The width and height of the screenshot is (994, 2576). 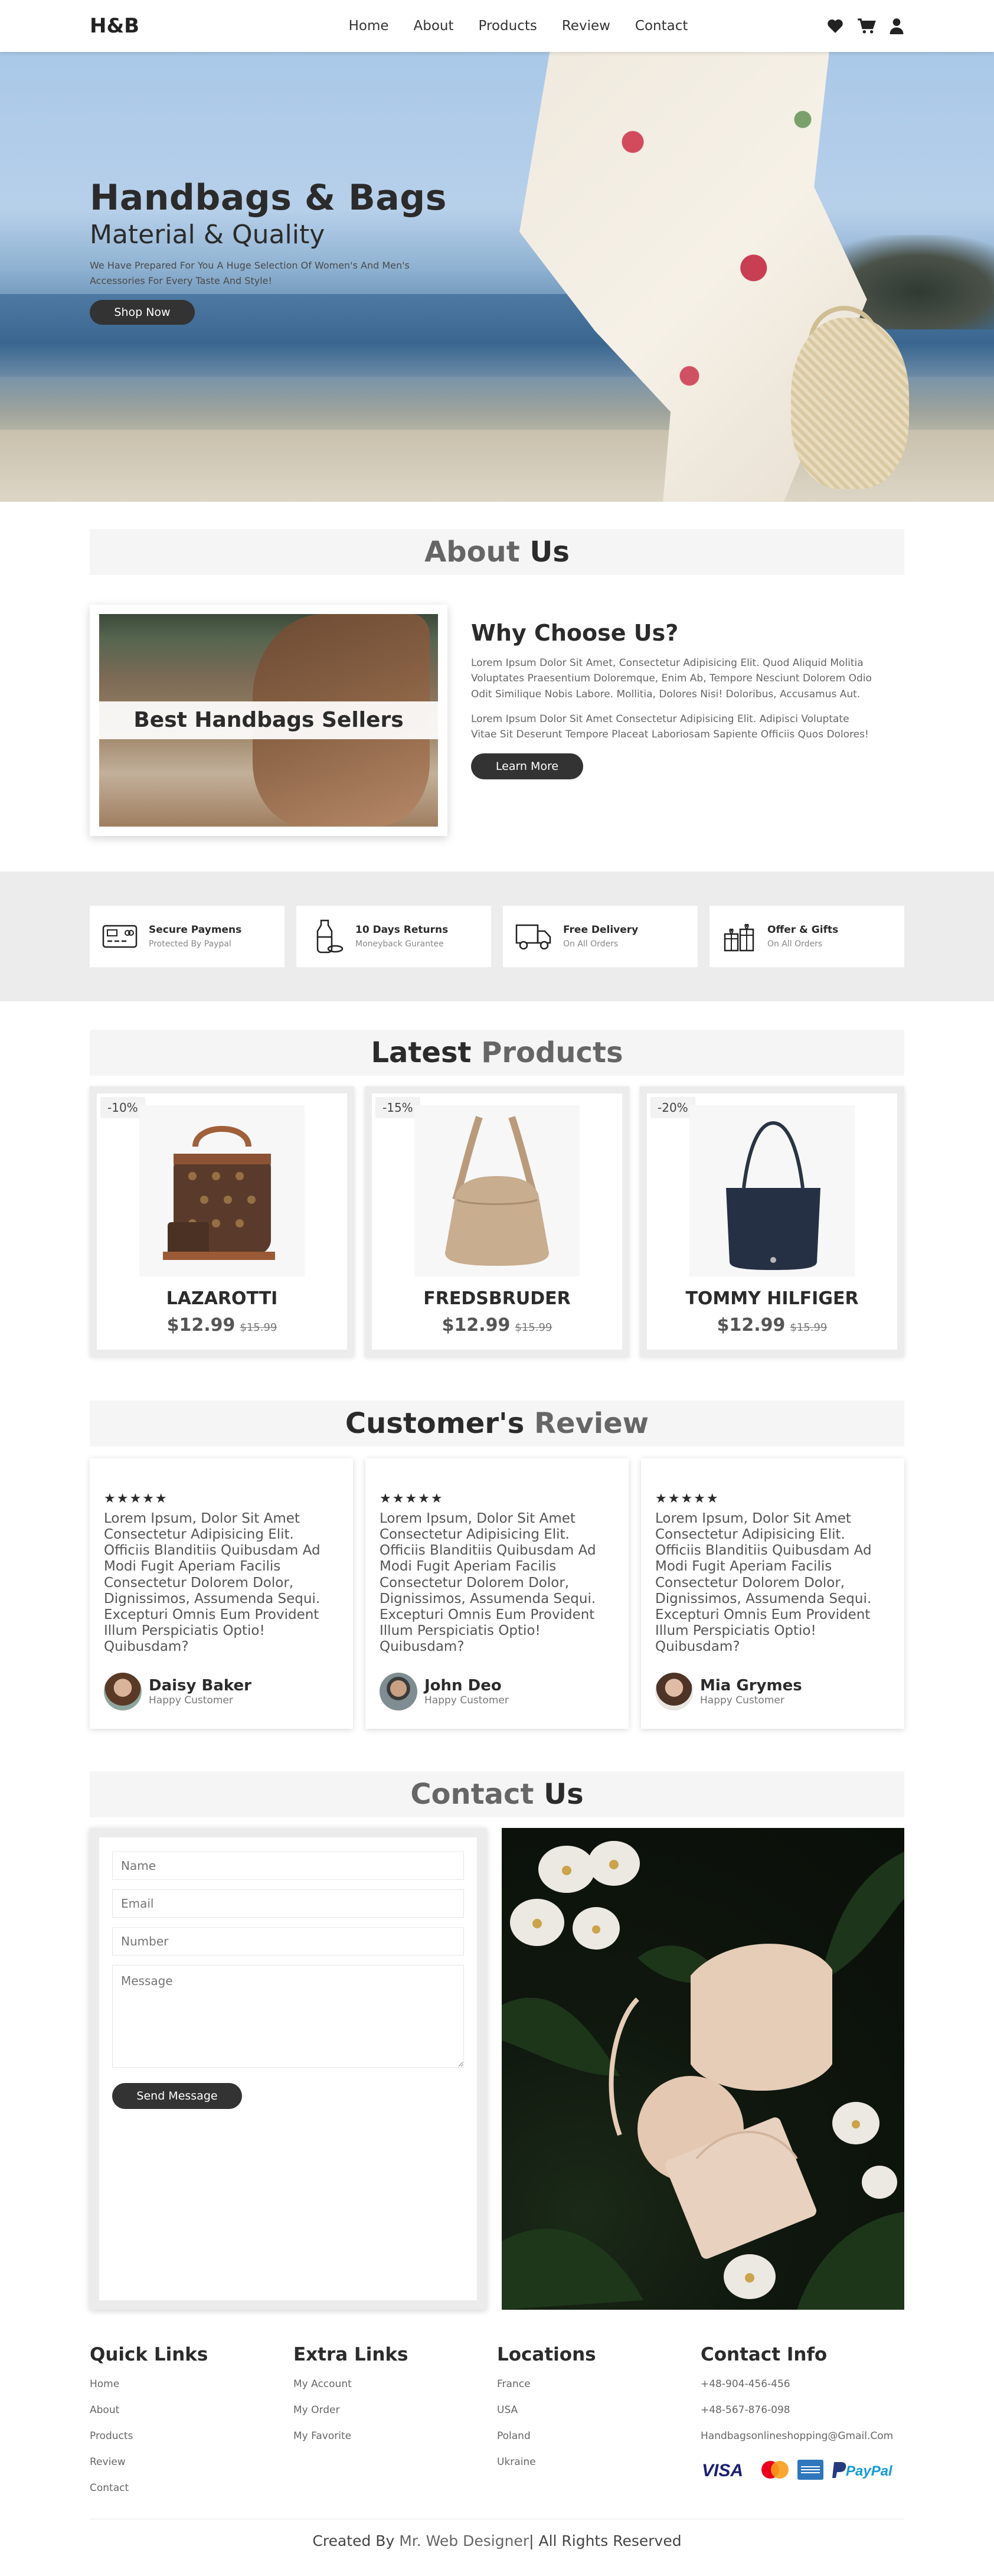 I want to click on visa-icon: VISA, so click(x=722, y=2470).